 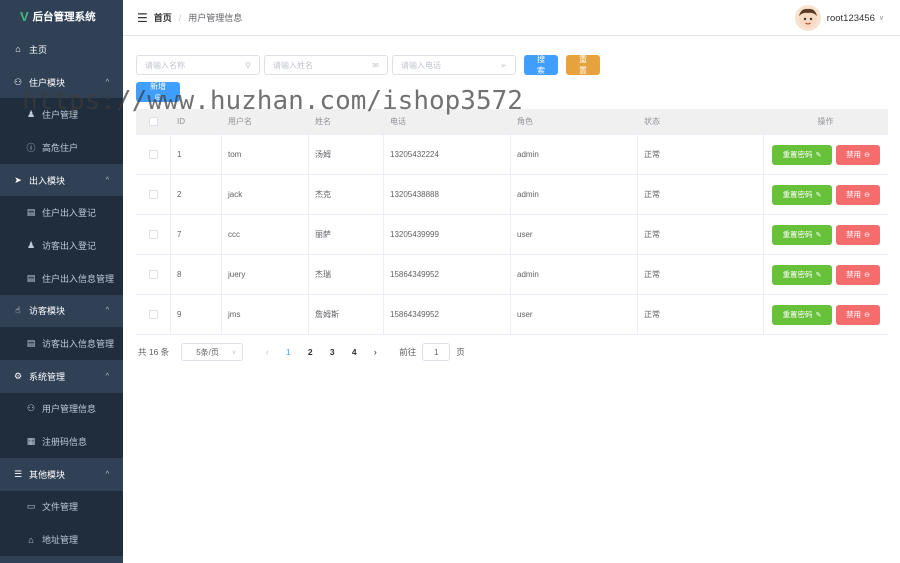 What do you see at coordinates (215, 18) in the screenshot?
I see `breadcrumb-current: 用户管理信息` at bounding box center [215, 18].